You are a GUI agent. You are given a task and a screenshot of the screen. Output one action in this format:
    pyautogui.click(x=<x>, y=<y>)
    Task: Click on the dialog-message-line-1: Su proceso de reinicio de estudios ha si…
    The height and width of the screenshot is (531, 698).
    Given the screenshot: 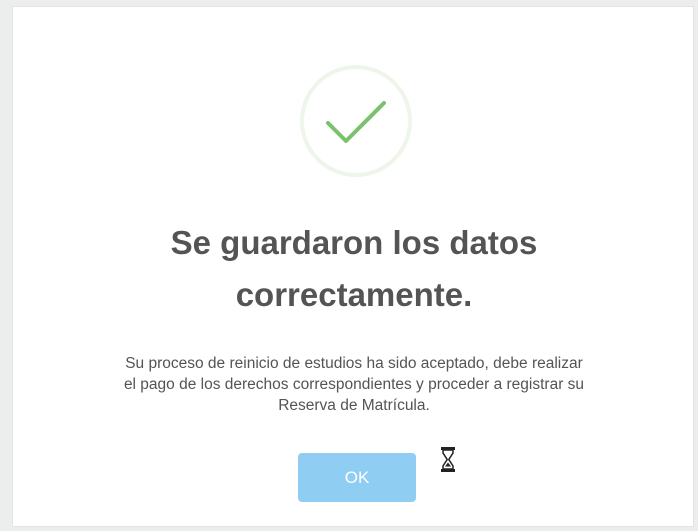 What is the action you would take?
    pyautogui.click(x=354, y=363)
    